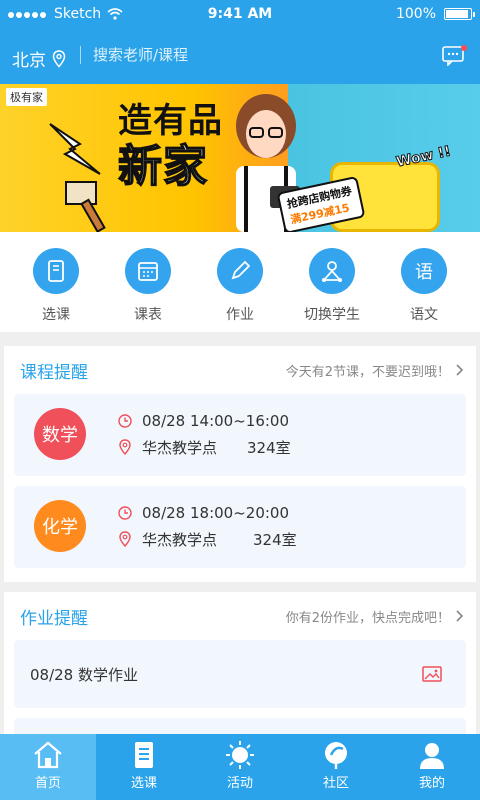 This screenshot has height=800, width=480. Describe the element at coordinates (424, 271) in the screenshot. I see `chinese-subject-icon: 语` at that location.